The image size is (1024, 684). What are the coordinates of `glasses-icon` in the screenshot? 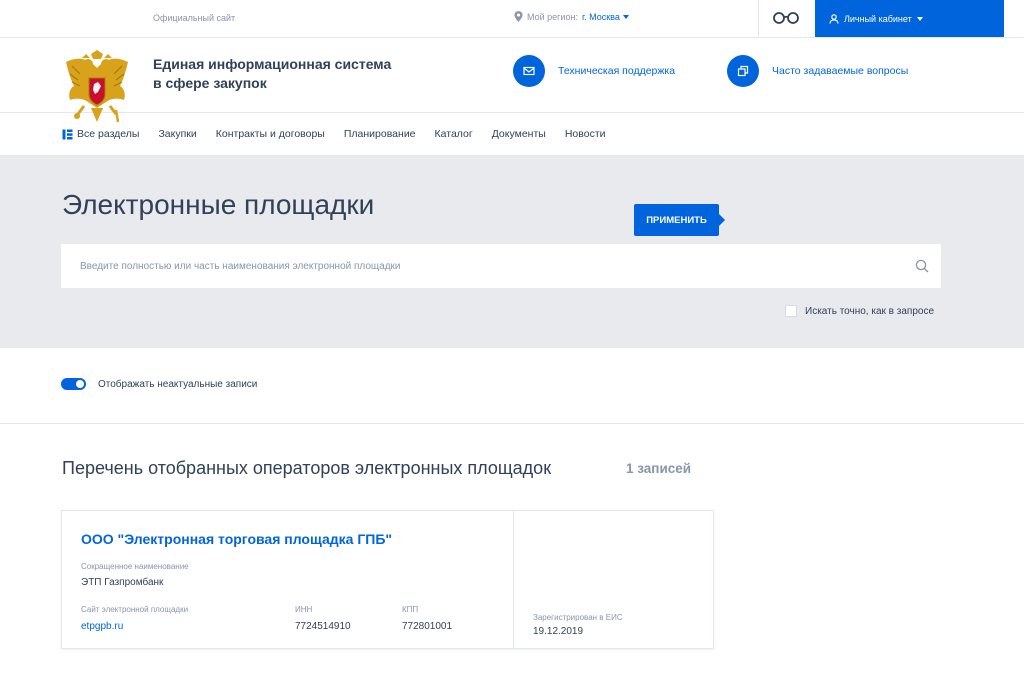 It's located at (786, 18).